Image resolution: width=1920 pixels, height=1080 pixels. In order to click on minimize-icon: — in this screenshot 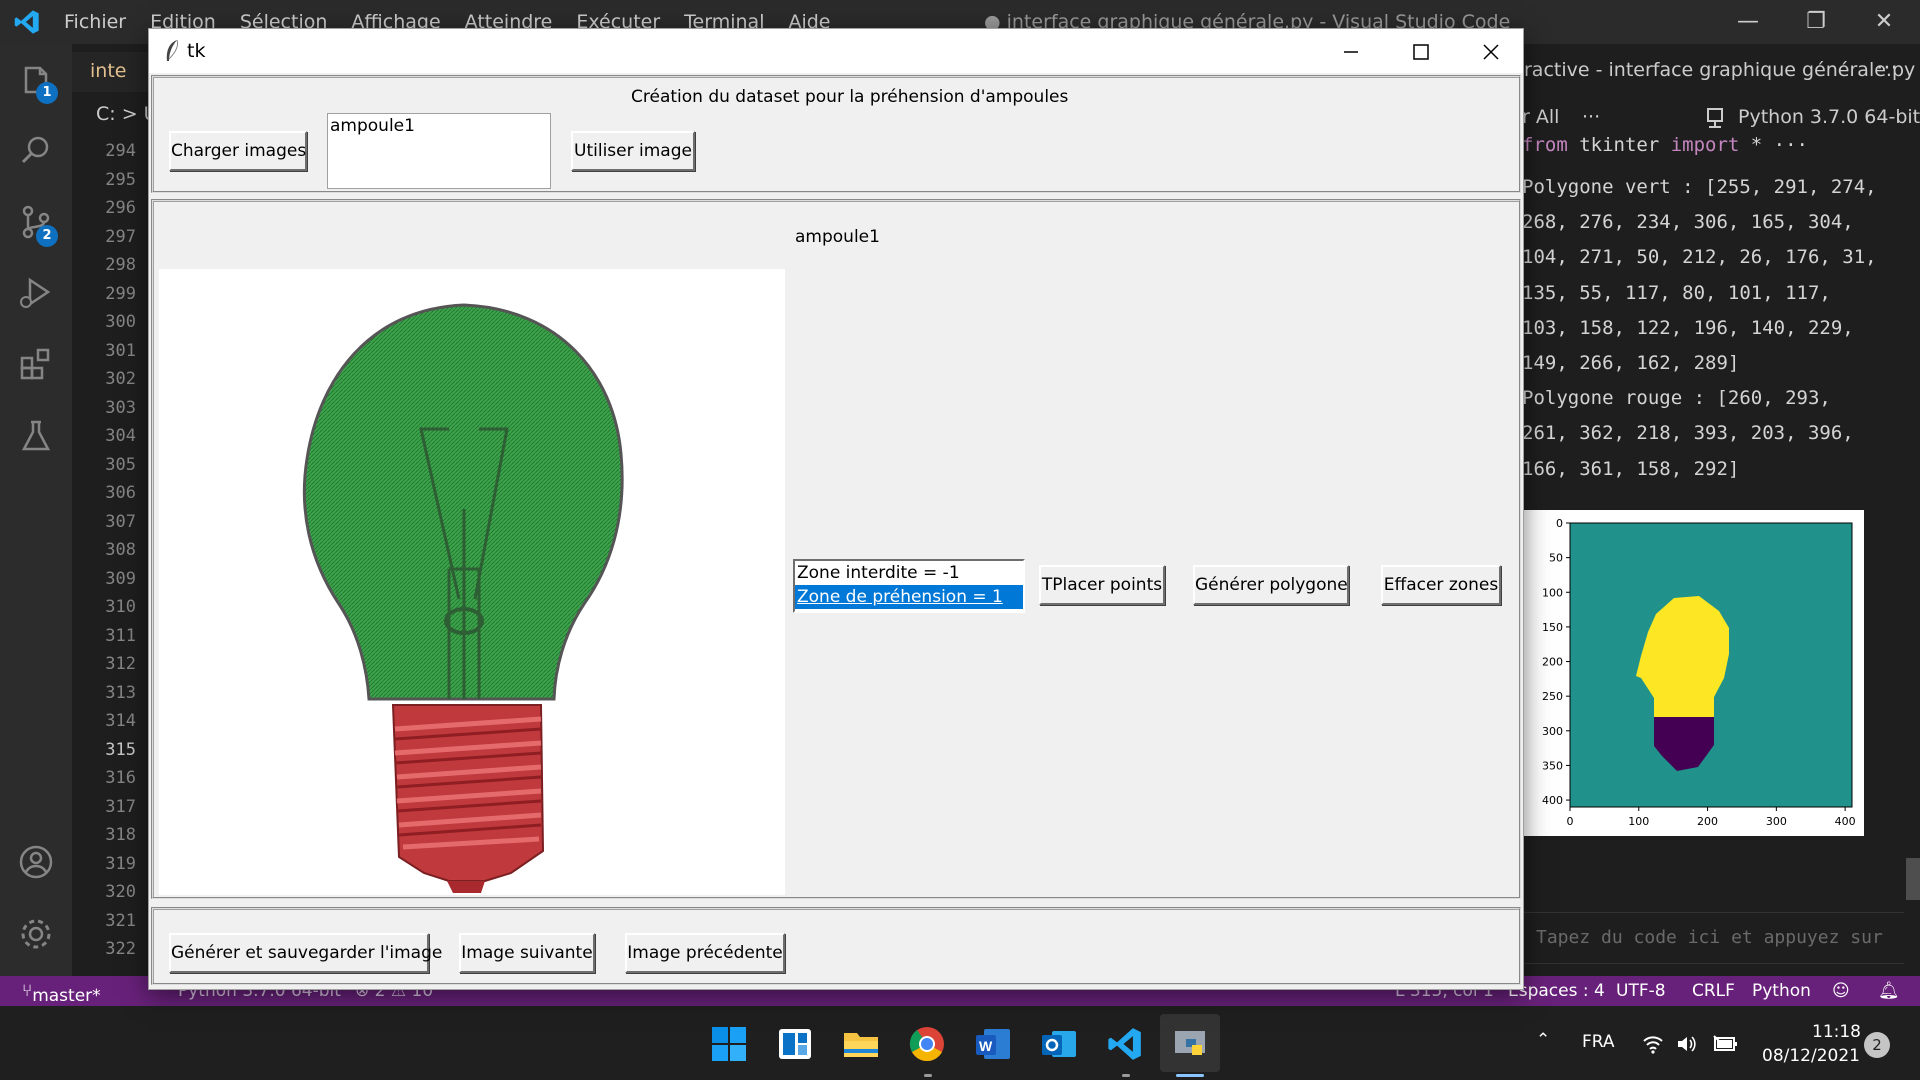, I will do `click(1748, 22)`.